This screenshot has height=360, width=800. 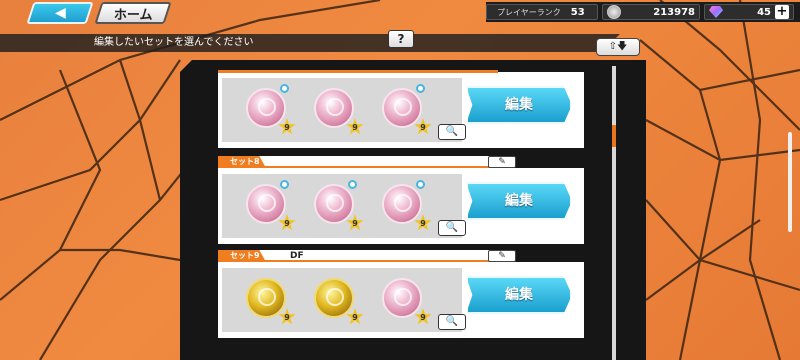 I want to click on home-label: ホーム, so click(x=133, y=15).